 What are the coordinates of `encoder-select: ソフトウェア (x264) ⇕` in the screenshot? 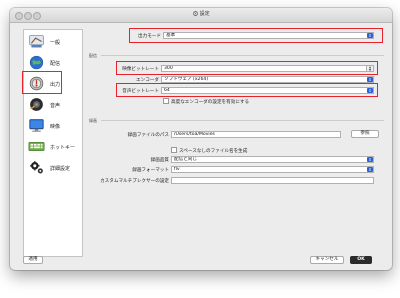 It's located at (267, 79).